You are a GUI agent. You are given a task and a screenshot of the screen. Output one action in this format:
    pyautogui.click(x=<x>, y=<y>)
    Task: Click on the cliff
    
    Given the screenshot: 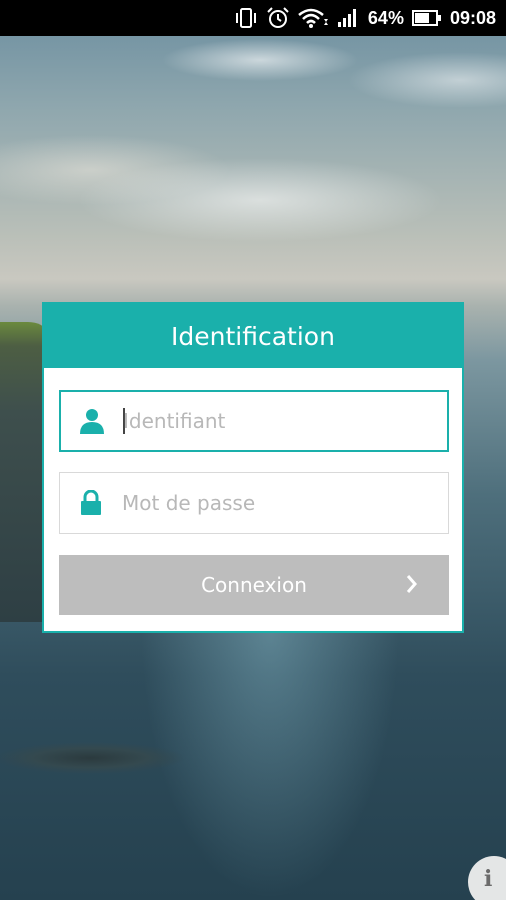 What is the action you would take?
    pyautogui.click(x=23, y=472)
    